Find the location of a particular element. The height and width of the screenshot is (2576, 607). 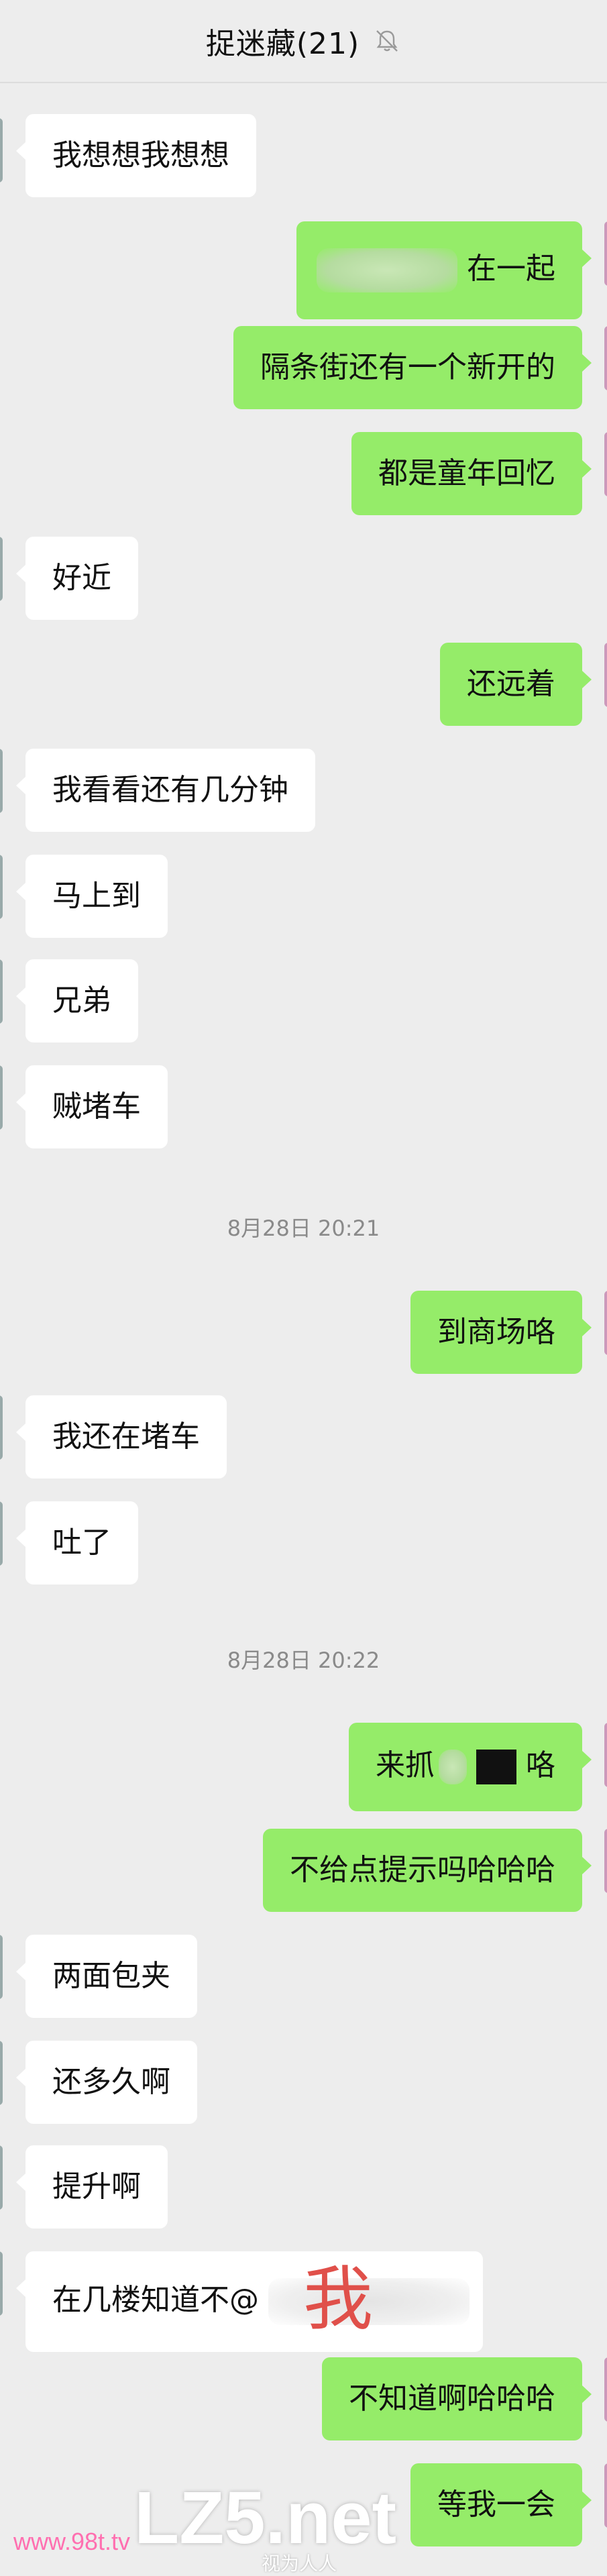

watermark-logo: LZ5.net is located at coordinates (265, 2518).